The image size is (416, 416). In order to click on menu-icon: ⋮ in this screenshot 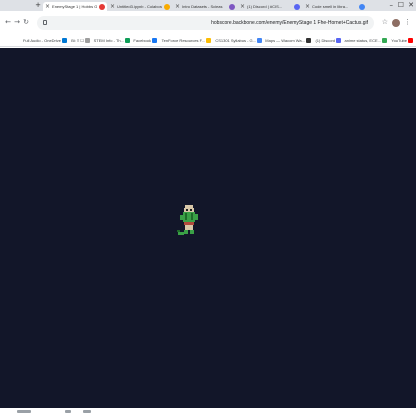, I will do `click(407, 22)`.